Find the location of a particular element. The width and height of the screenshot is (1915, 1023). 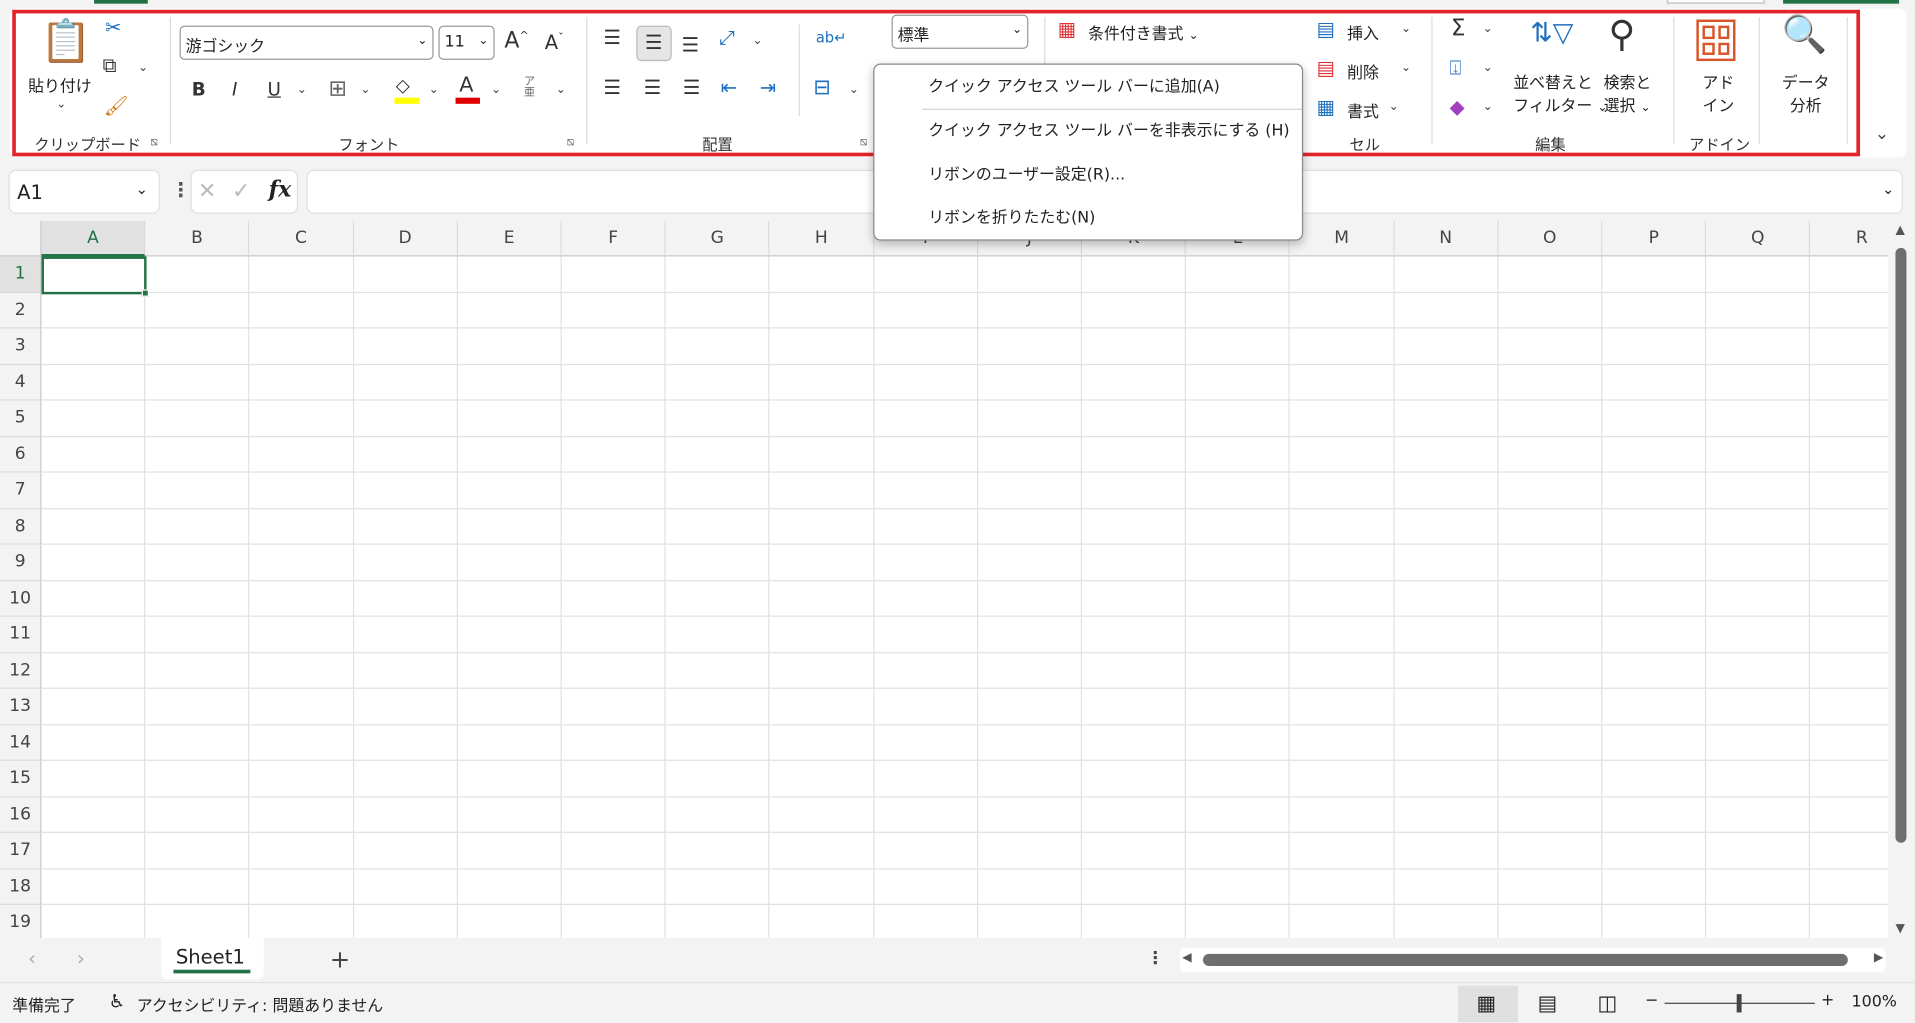

cell-R11 is located at coordinates (1849, 635).